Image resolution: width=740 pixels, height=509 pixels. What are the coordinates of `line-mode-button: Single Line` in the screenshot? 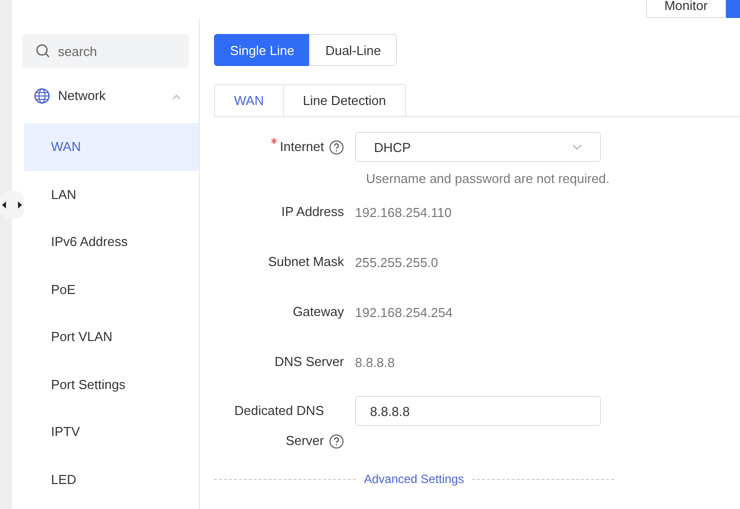 It's located at (262, 50).